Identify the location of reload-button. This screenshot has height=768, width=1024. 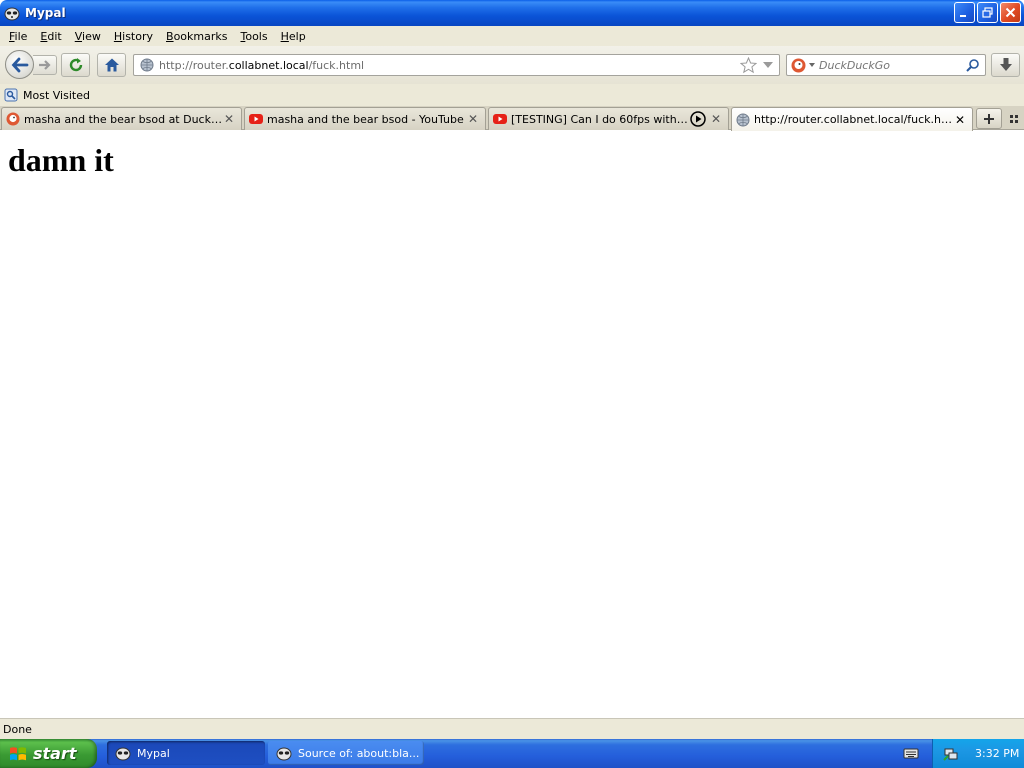
(75, 65).